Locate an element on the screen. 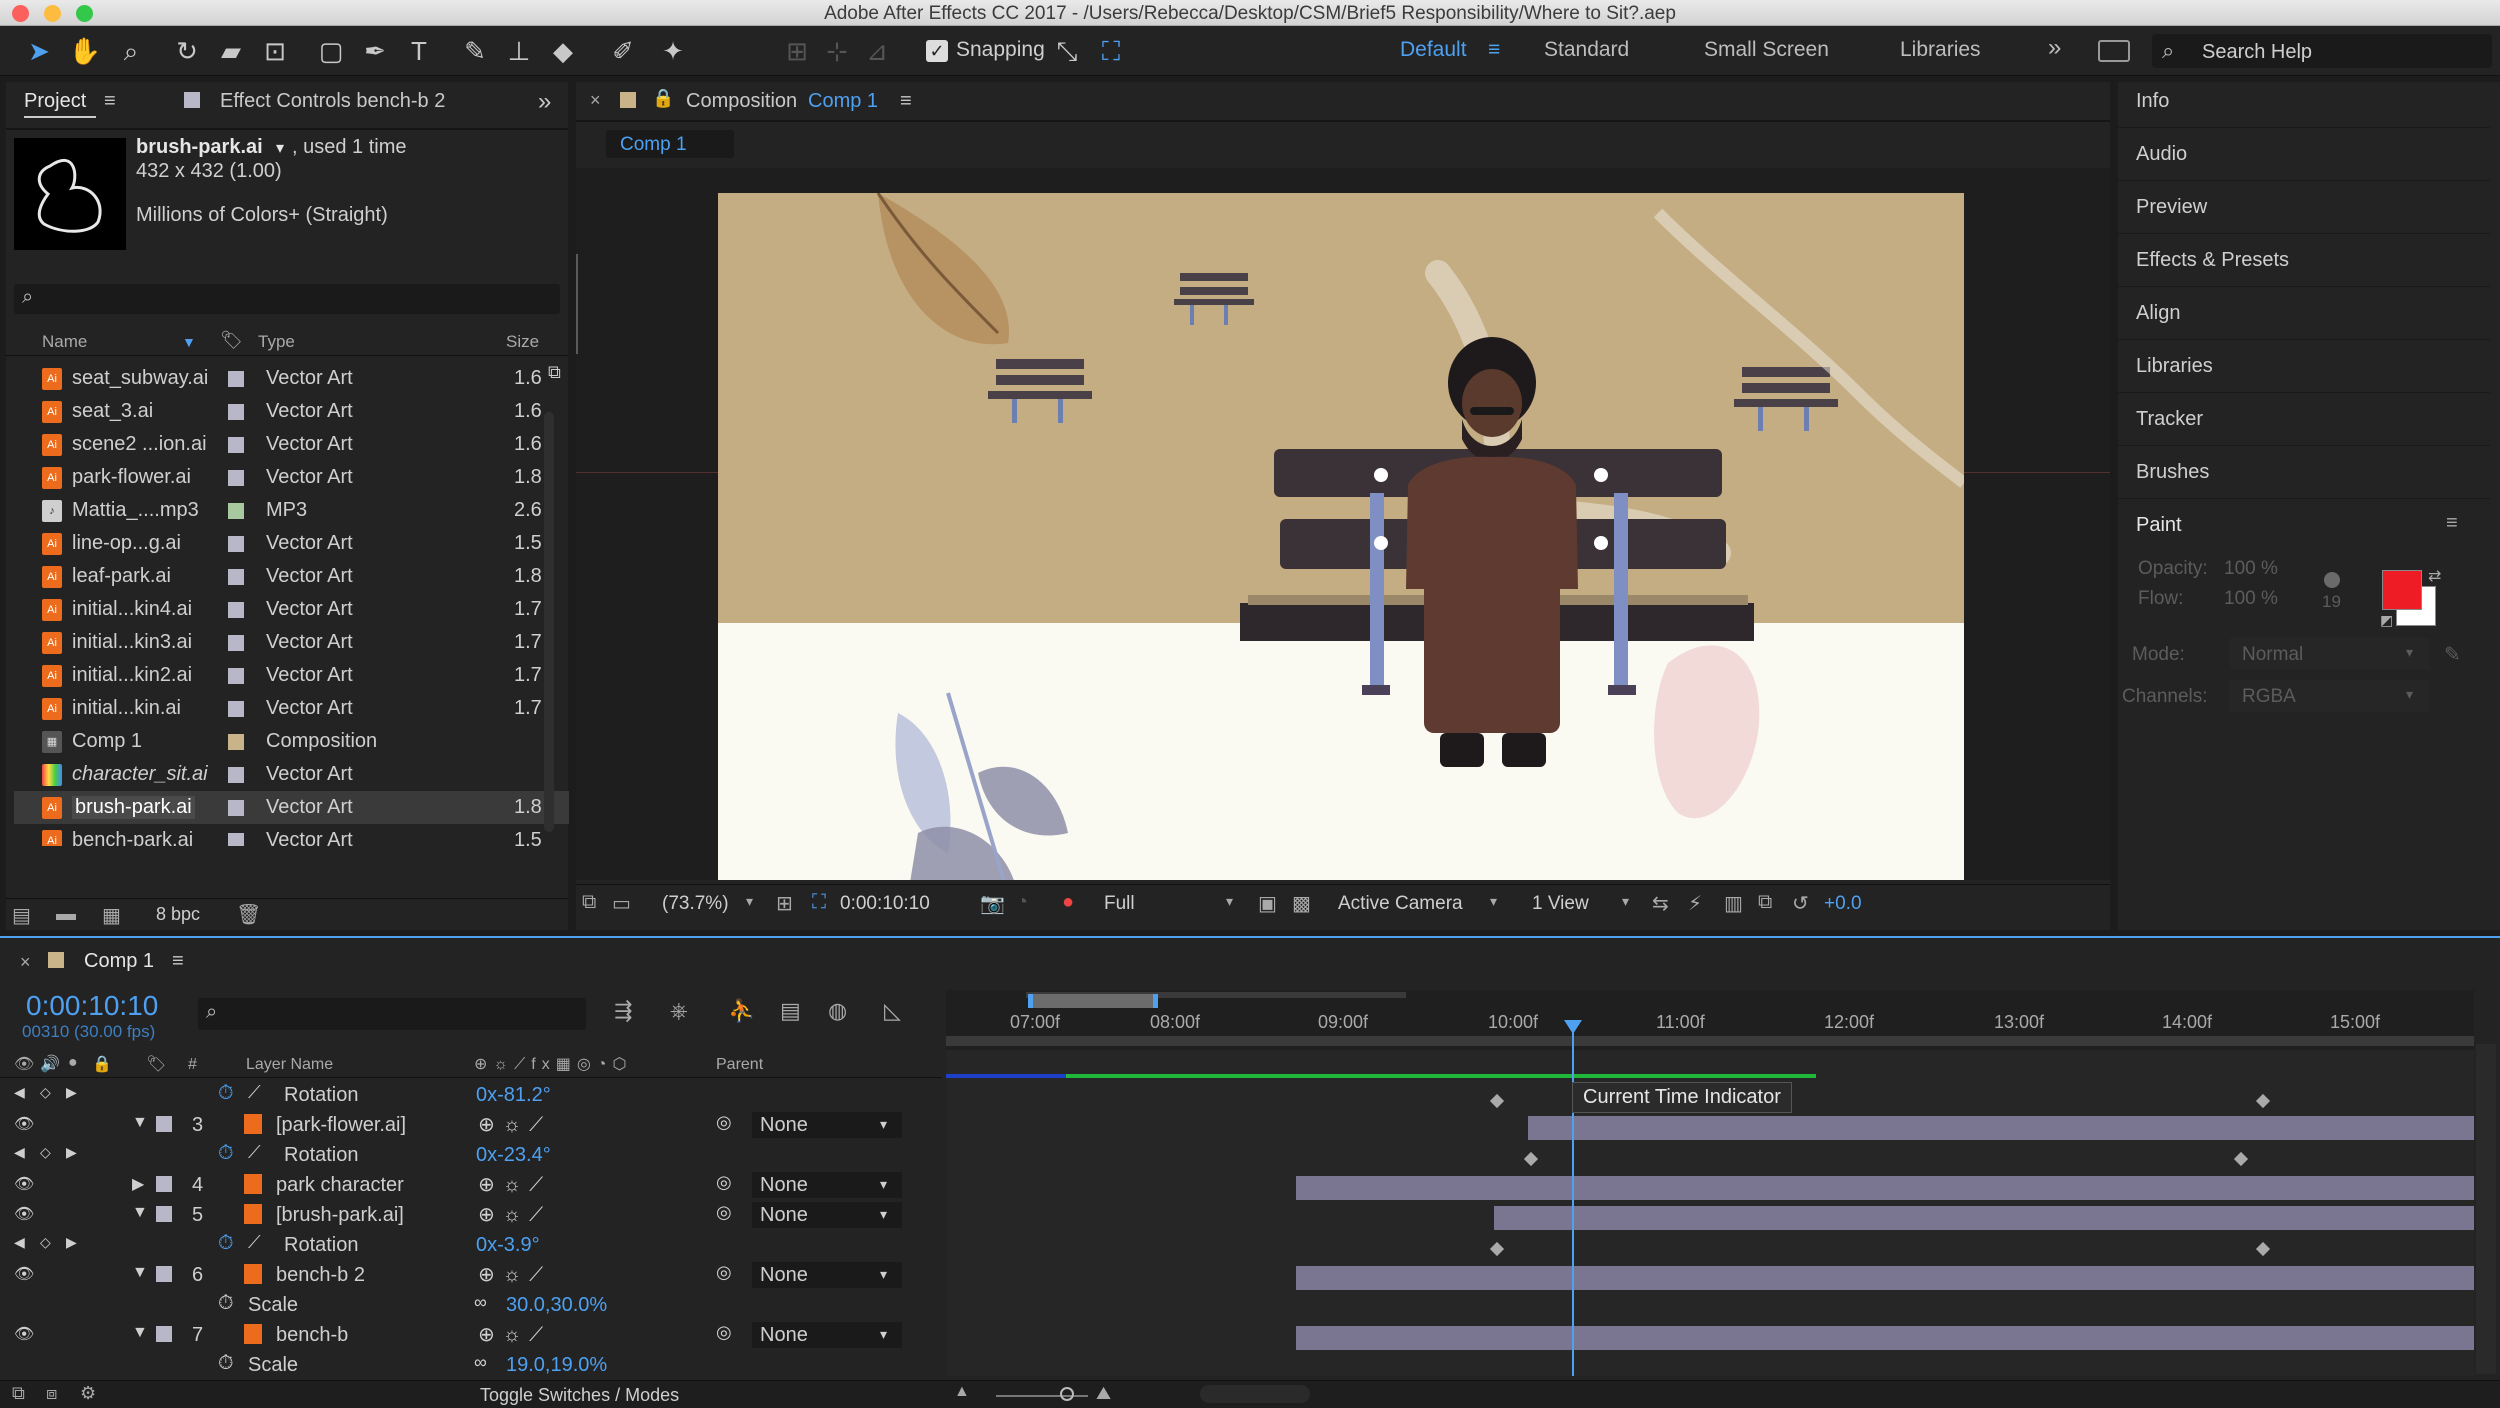  property-value: 0x-23.4° is located at coordinates (513, 1155).